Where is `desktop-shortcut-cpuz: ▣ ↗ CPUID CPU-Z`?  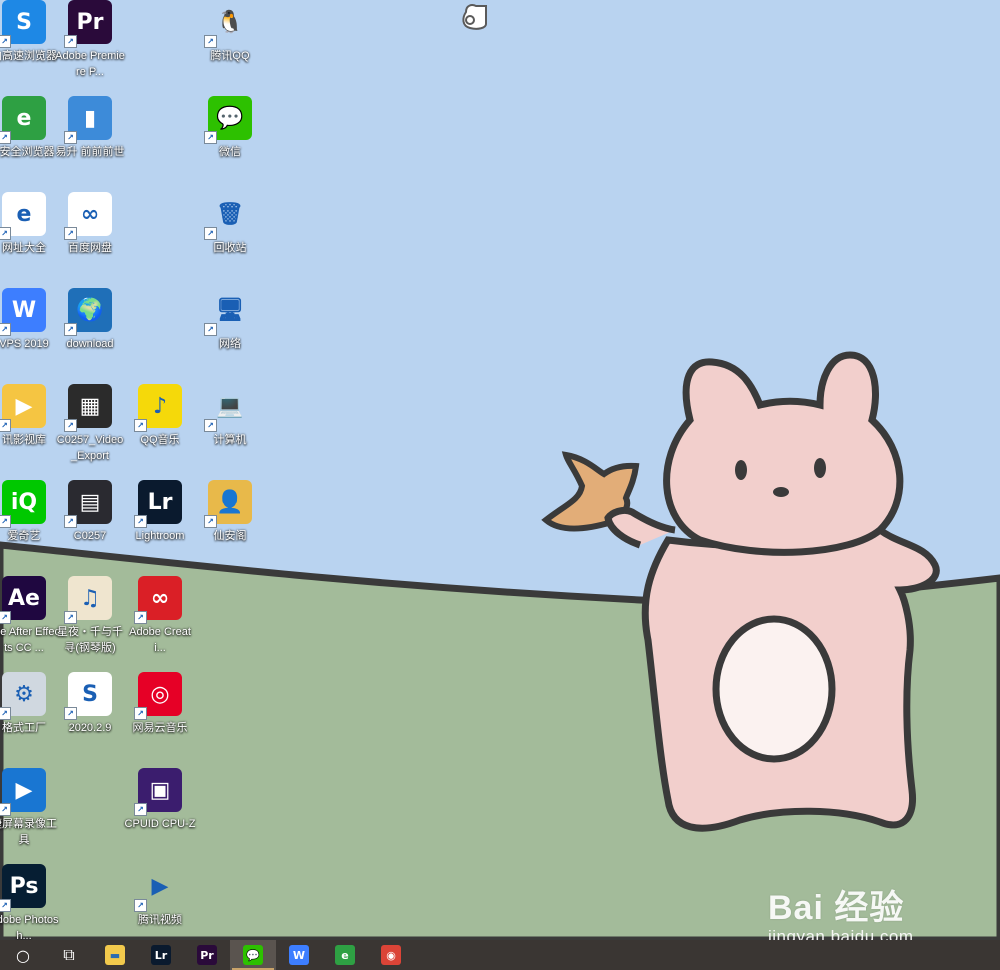 desktop-shortcut-cpuz: ▣ ↗ CPUID CPU-Z is located at coordinates (160, 812).